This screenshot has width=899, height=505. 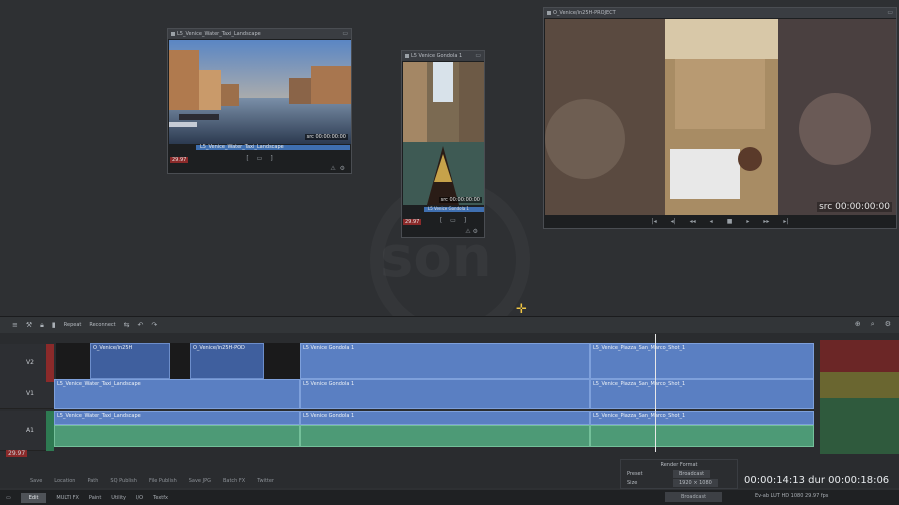 I want to click on tab-batch-fx: Batch FX, so click(x=234, y=481).